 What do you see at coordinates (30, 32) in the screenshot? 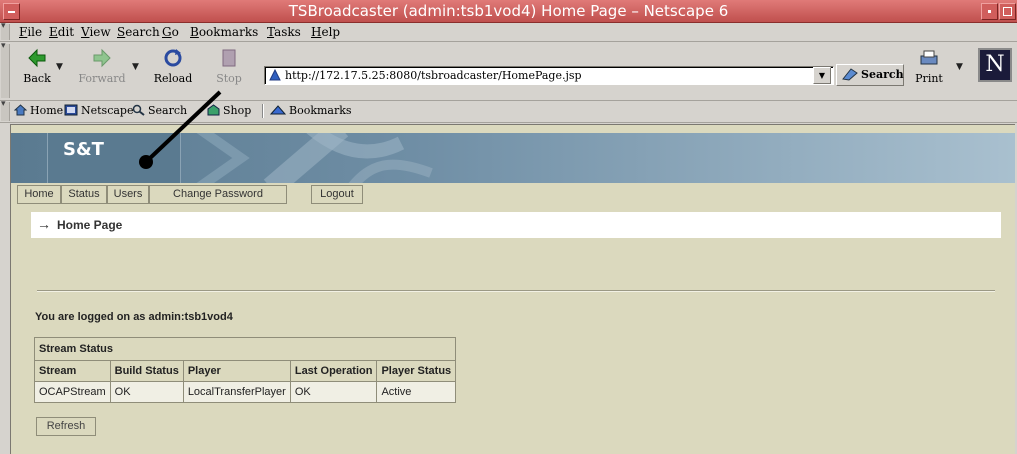
I see `menu-file: File` at bounding box center [30, 32].